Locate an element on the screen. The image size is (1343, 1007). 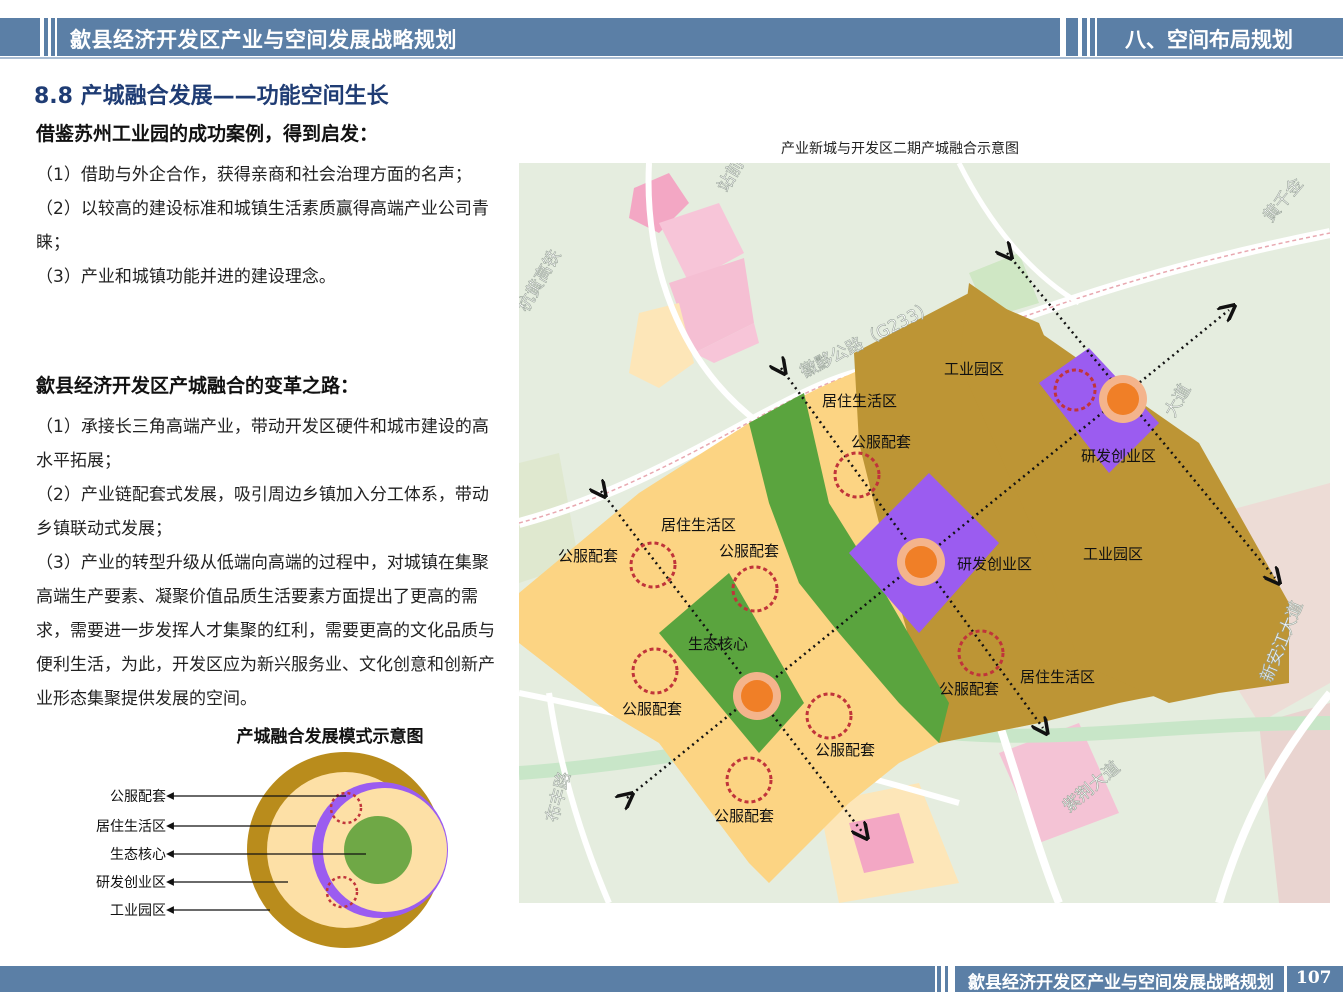
header-doc-title: 歙县经济开发区产业与空间发展战略规划 is located at coordinates (263, 40).